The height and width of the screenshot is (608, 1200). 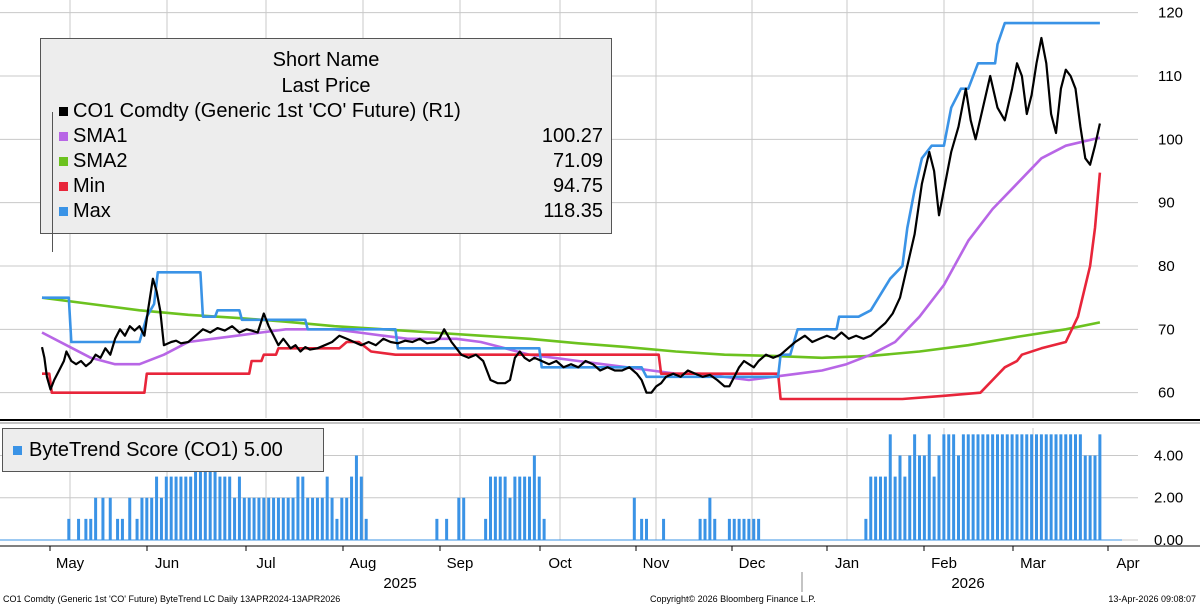 What do you see at coordinates (326, 60) in the screenshot?
I see `legend-header-short-name: Short Name` at bounding box center [326, 60].